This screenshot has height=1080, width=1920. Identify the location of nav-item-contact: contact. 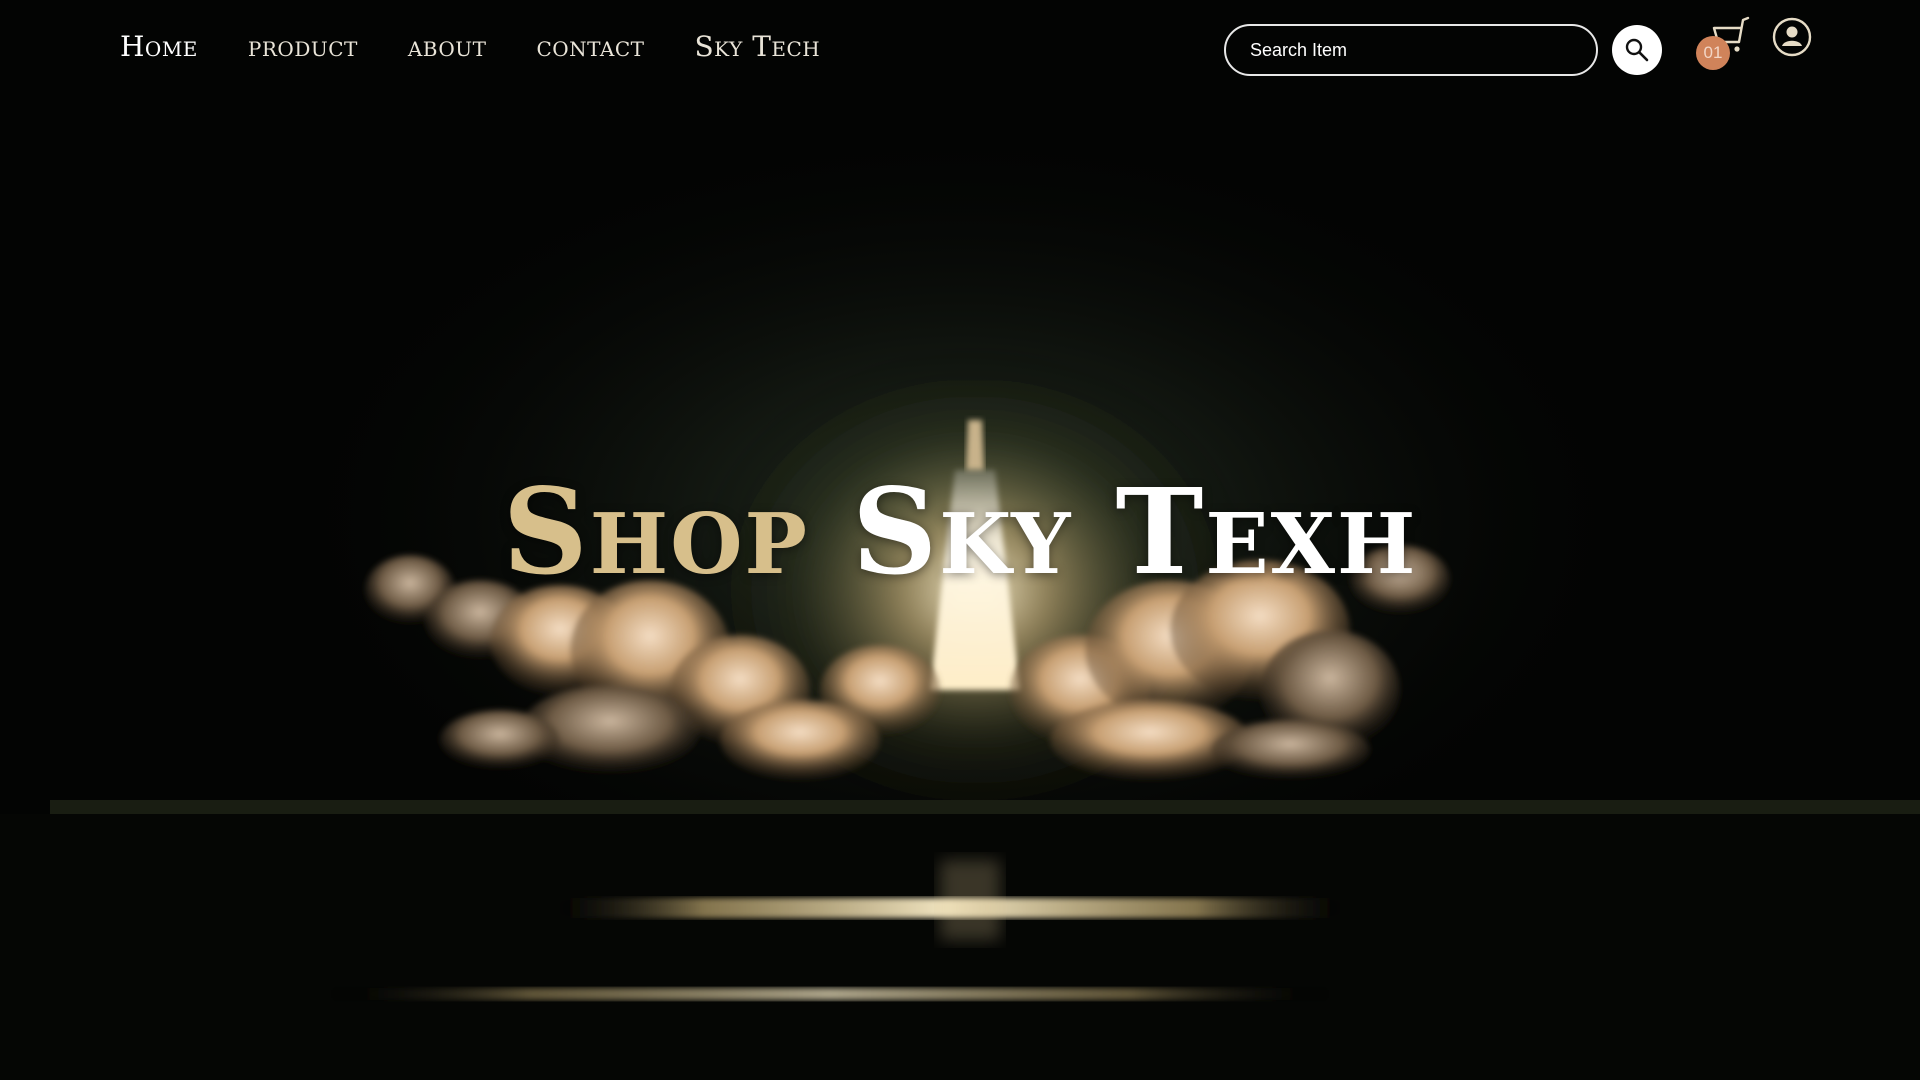
(590, 46).